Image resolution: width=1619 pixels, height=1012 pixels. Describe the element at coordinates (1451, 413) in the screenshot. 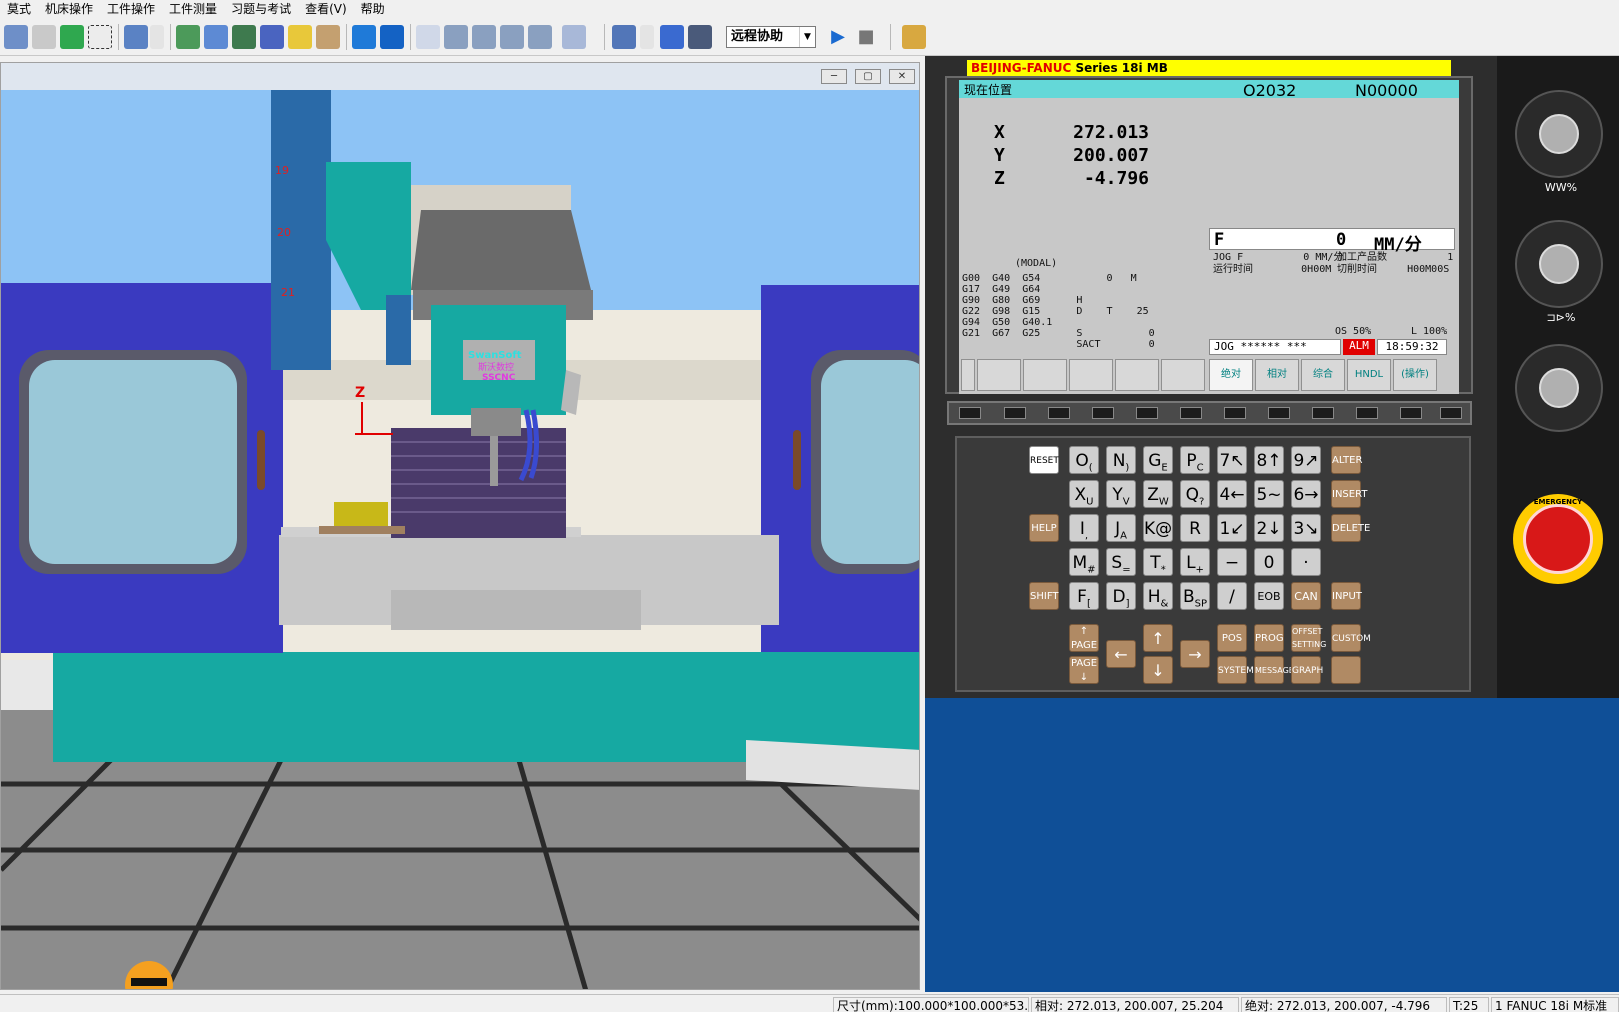

I see `softkey-right-arrow-icon` at that location.